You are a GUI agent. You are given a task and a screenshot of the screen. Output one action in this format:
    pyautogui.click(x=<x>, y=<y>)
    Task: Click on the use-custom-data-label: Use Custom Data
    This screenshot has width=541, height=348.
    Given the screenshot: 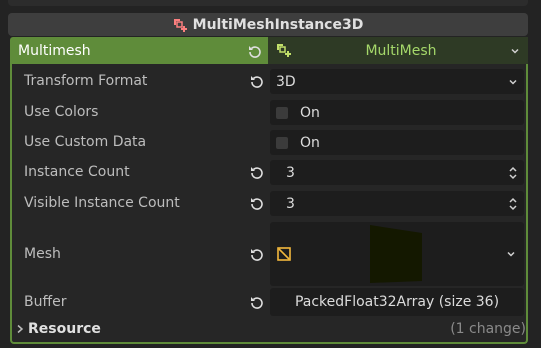 What is the action you would take?
    pyautogui.click(x=85, y=142)
    